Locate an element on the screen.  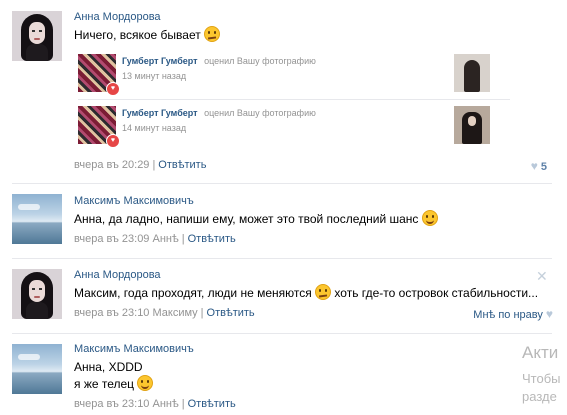
like-count: 5 is located at coordinates (543, 167).